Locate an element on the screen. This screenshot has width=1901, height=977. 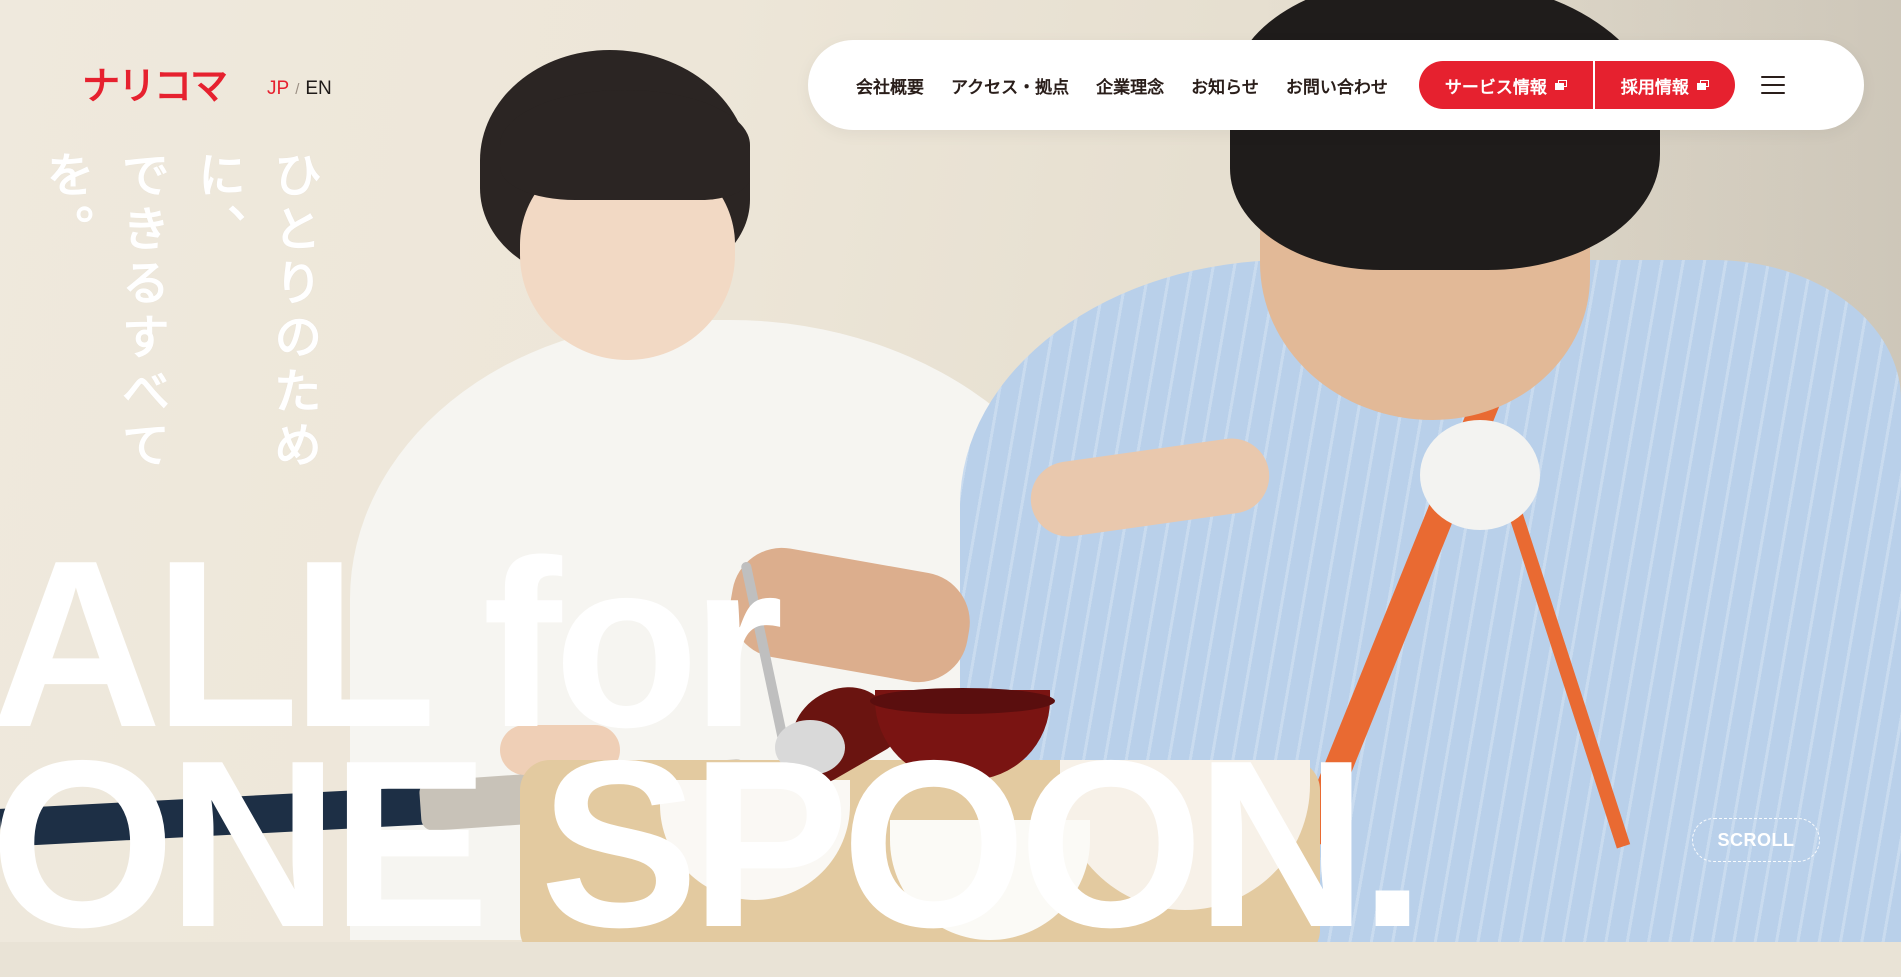
catch-copy: ひとりのために、 できるすべてを。 is located at coordinates (179, 350).